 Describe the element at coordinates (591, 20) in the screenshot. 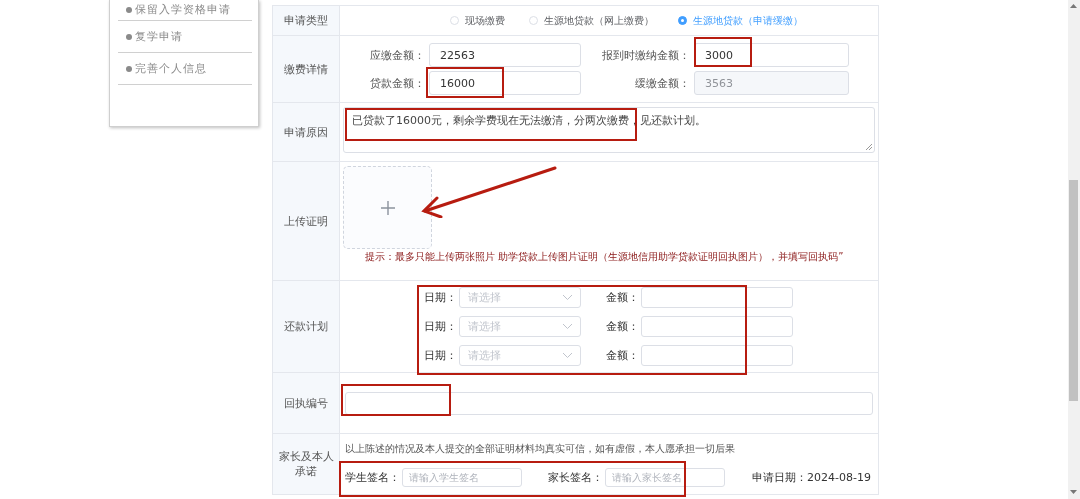

I see `radio-option: 生源地贷款（网上缴费）` at that location.